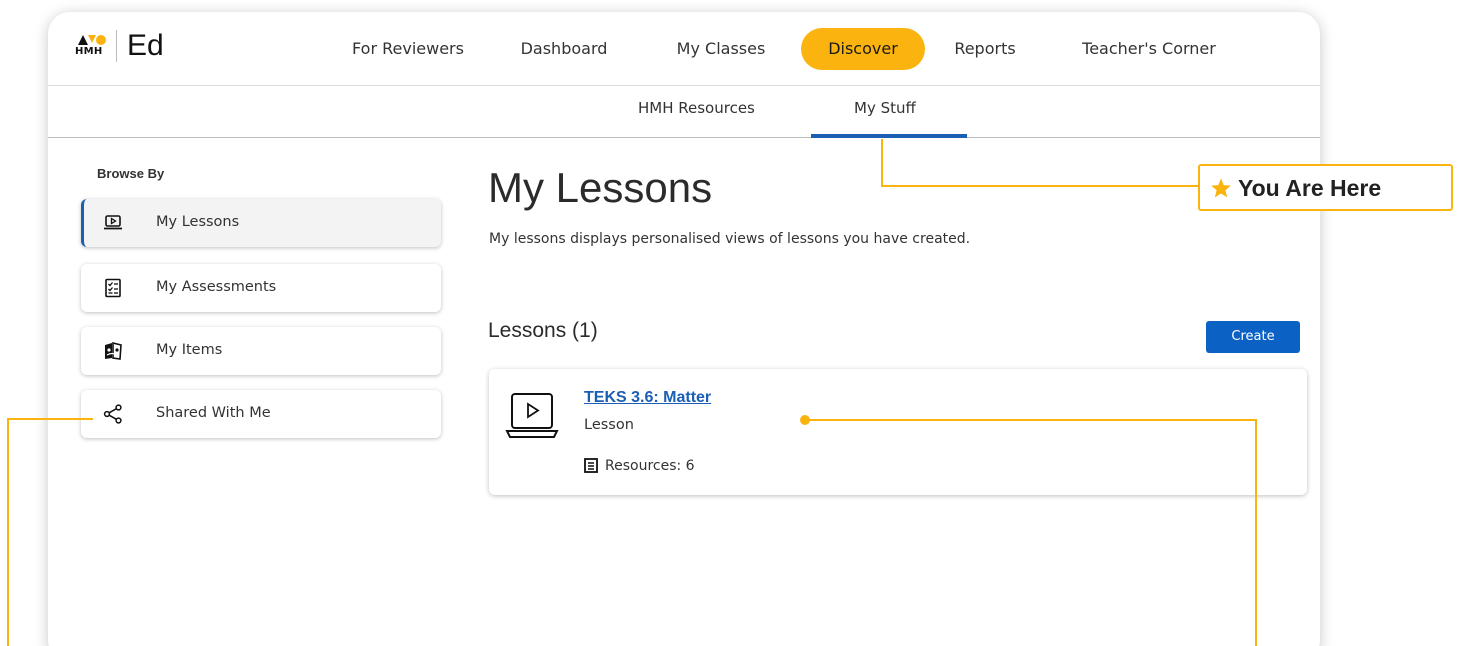 The image size is (1463, 646). I want to click on brand-divider, so click(116, 46).